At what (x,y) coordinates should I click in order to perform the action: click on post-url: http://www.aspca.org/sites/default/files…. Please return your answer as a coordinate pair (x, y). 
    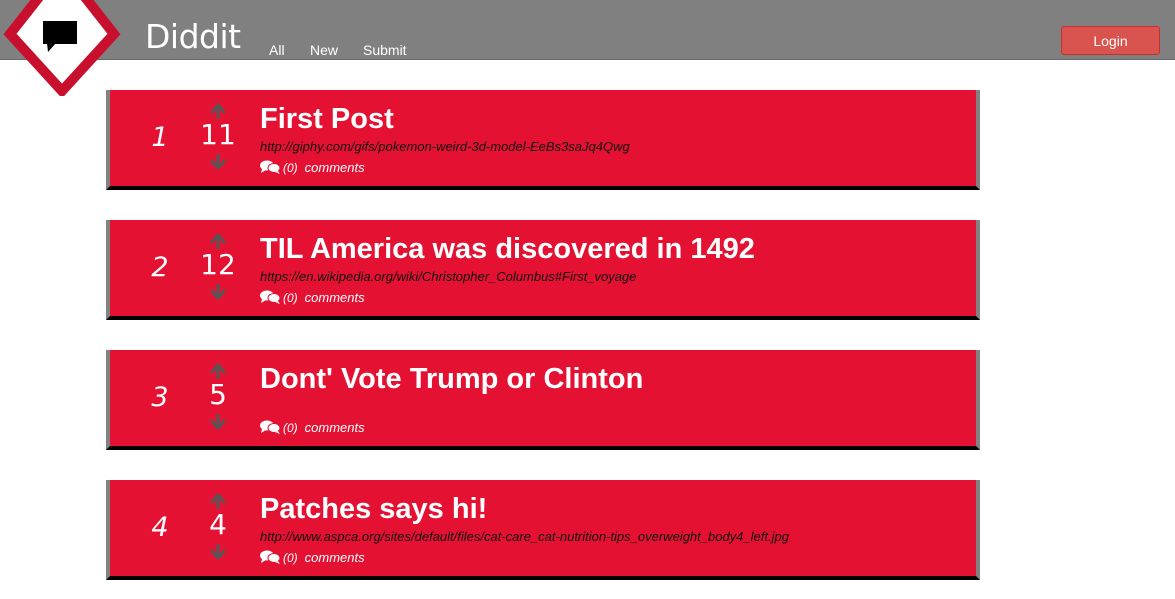
    Looking at the image, I should click on (524, 536).